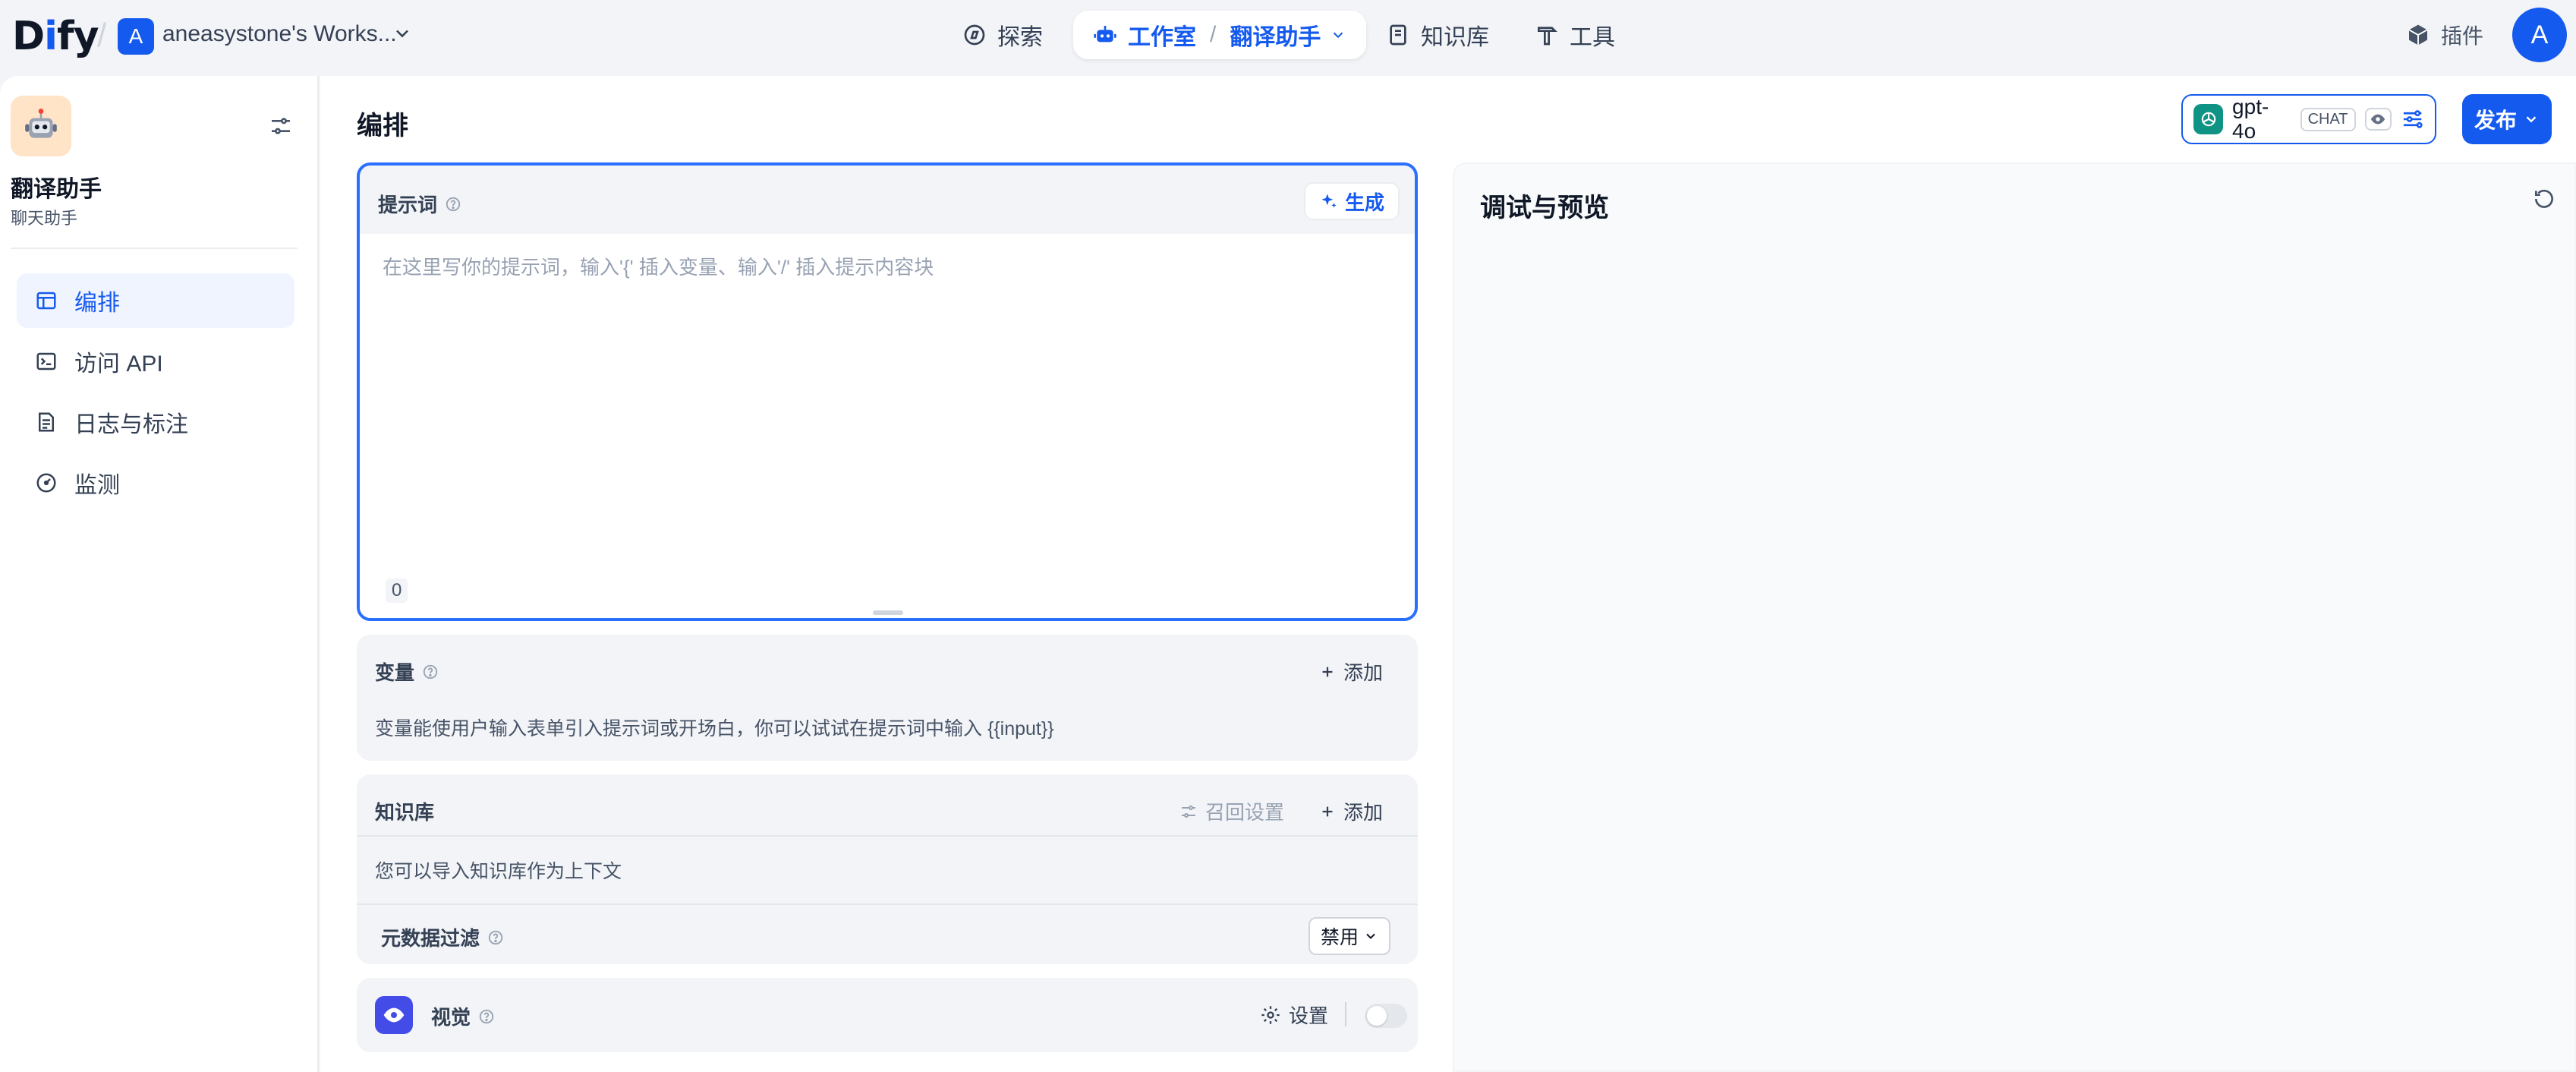 This screenshot has width=2576, height=1072. I want to click on add-variable-button: 添加, so click(1351, 671).